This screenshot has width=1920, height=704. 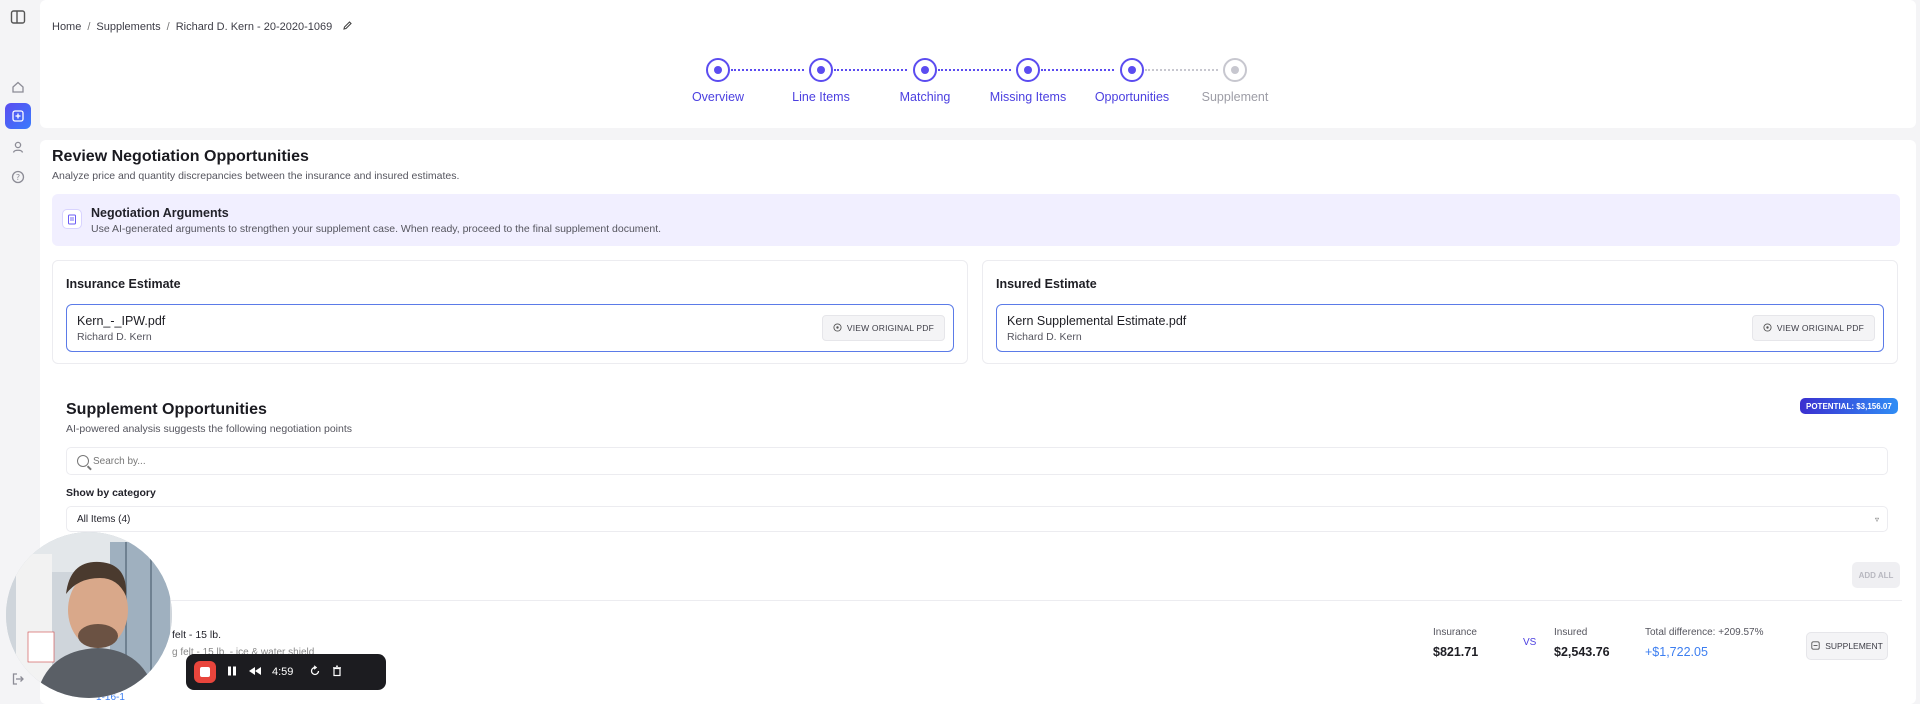 I want to click on total-difference-value: +$1,722.05, so click(x=1676, y=652).